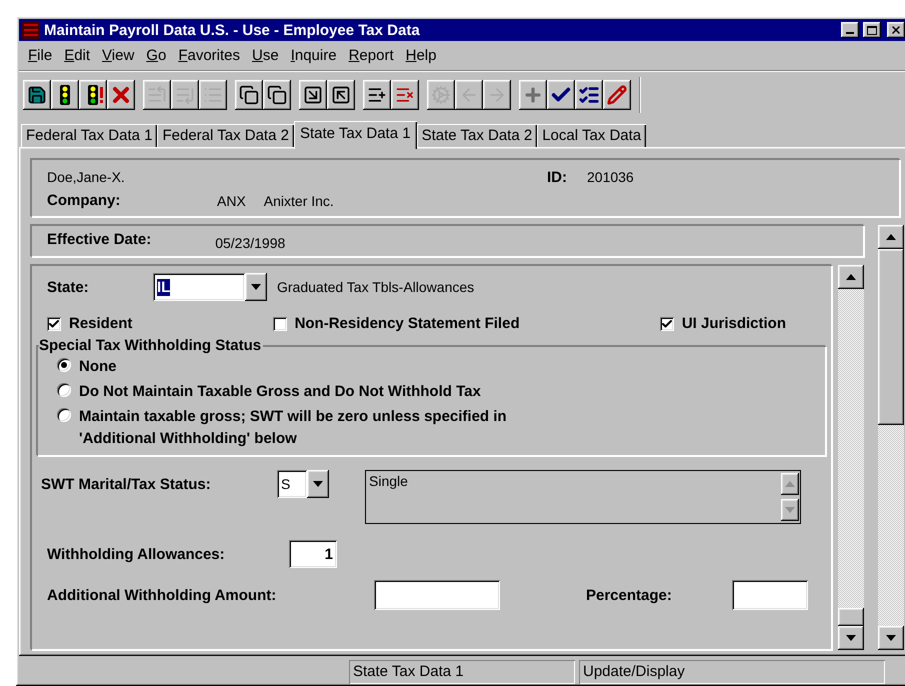  I want to click on app-logo-icon, so click(31, 30).